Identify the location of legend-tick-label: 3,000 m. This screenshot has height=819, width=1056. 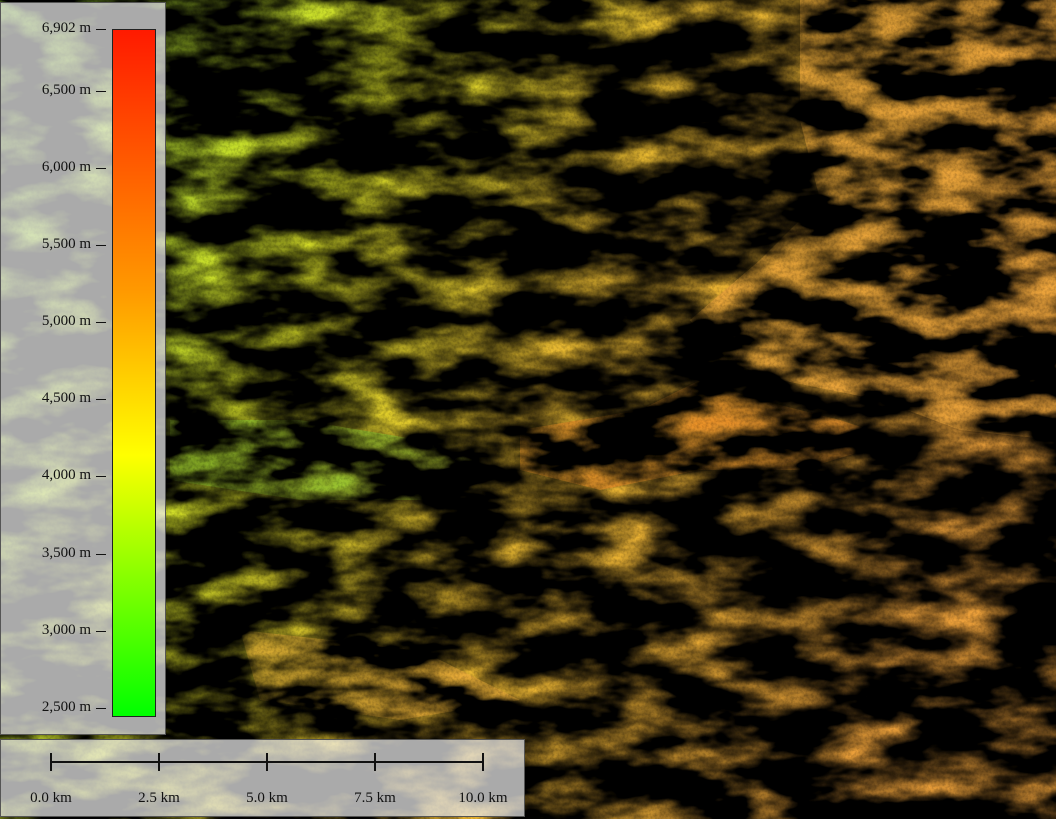
(66, 629).